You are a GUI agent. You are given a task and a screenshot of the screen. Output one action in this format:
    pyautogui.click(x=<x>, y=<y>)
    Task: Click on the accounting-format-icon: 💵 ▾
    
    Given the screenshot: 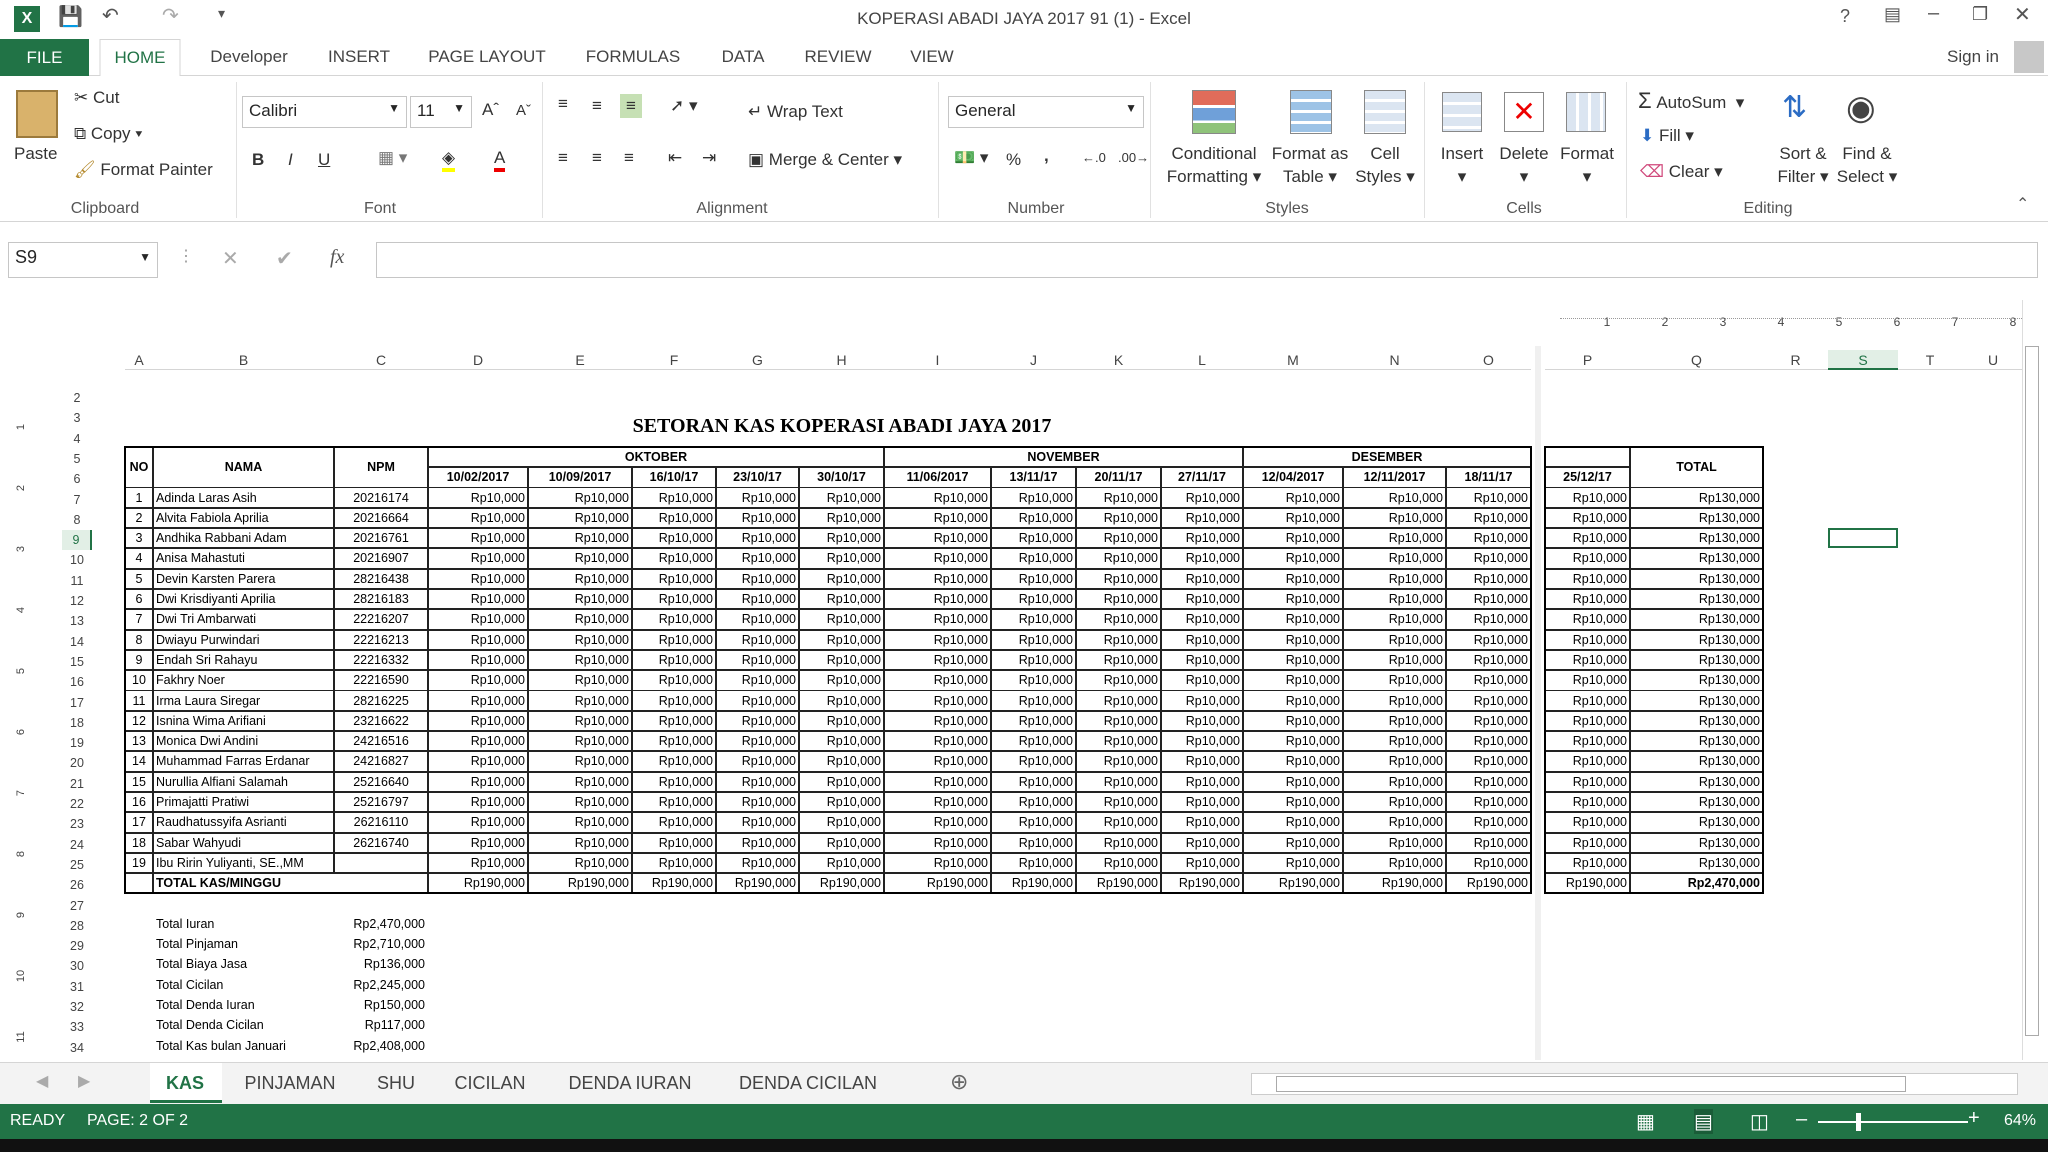 What is the action you would take?
    pyautogui.click(x=971, y=158)
    